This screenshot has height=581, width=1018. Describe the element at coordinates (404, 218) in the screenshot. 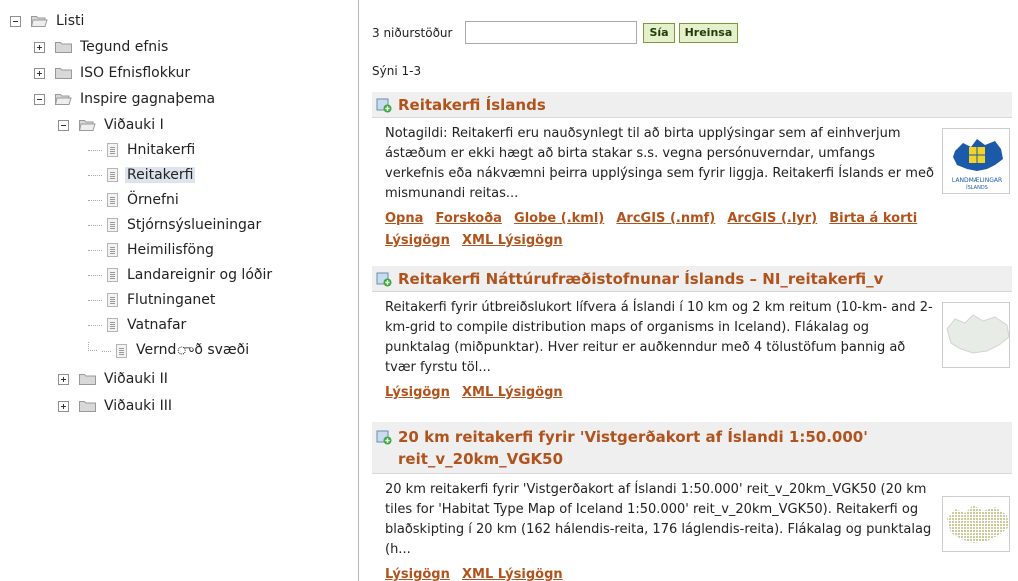

I see `link-opna: Opna` at that location.